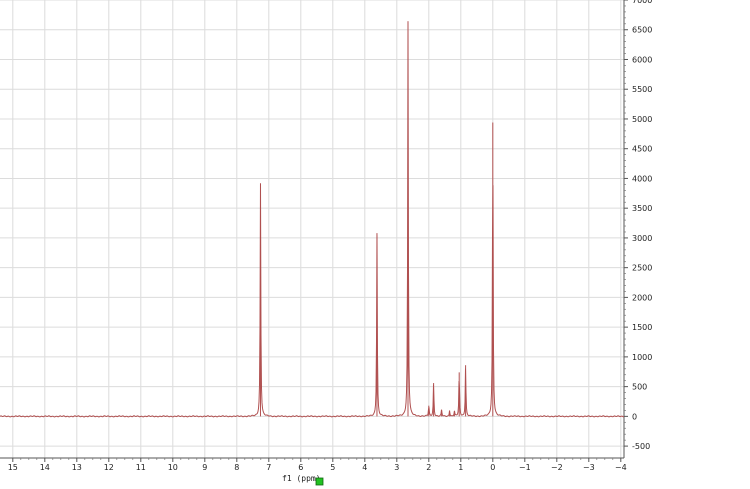  What do you see at coordinates (589, 467) in the screenshot?
I see `x-tick-label: −3` at bounding box center [589, 467].